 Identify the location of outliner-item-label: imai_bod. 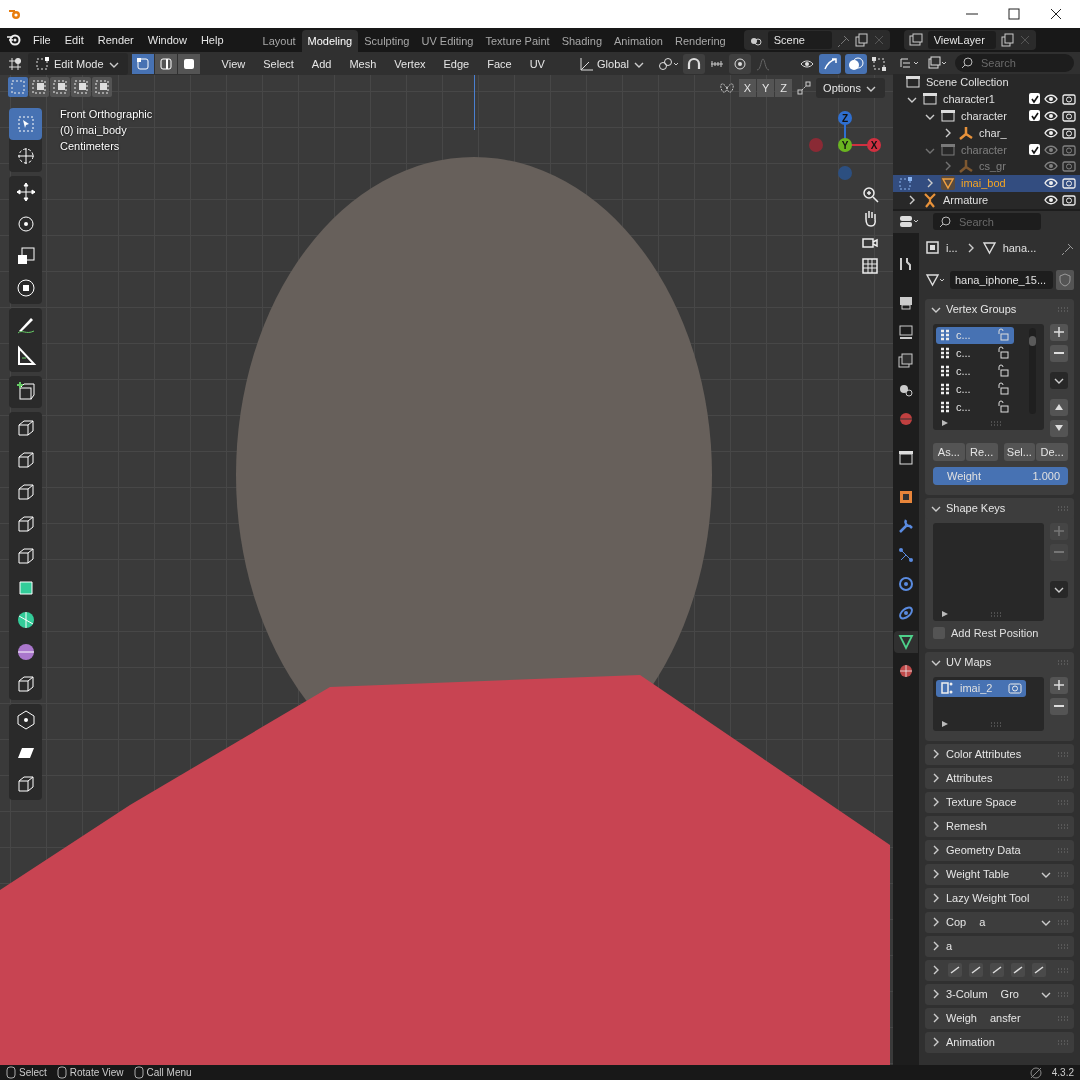
(983, 183).